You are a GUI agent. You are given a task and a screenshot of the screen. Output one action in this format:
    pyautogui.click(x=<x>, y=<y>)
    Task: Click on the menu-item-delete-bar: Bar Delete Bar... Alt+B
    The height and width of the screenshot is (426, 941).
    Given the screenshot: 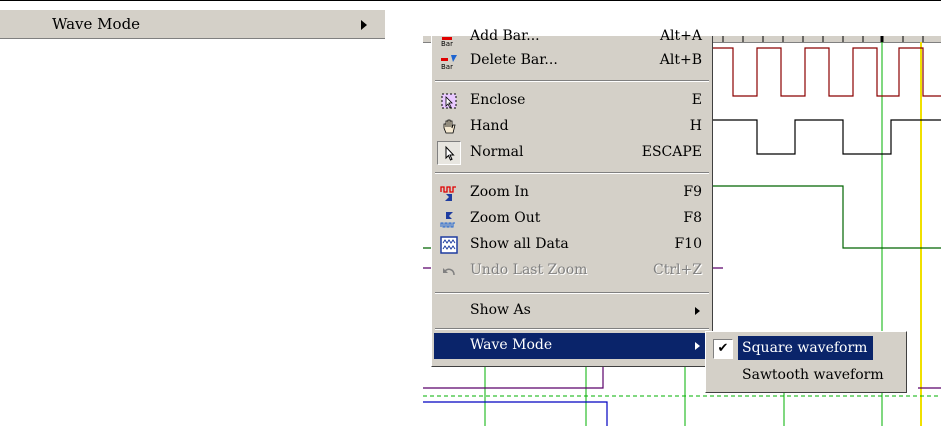 What is the action you would take?
    pyautogui.click(x=572, y=61)
    